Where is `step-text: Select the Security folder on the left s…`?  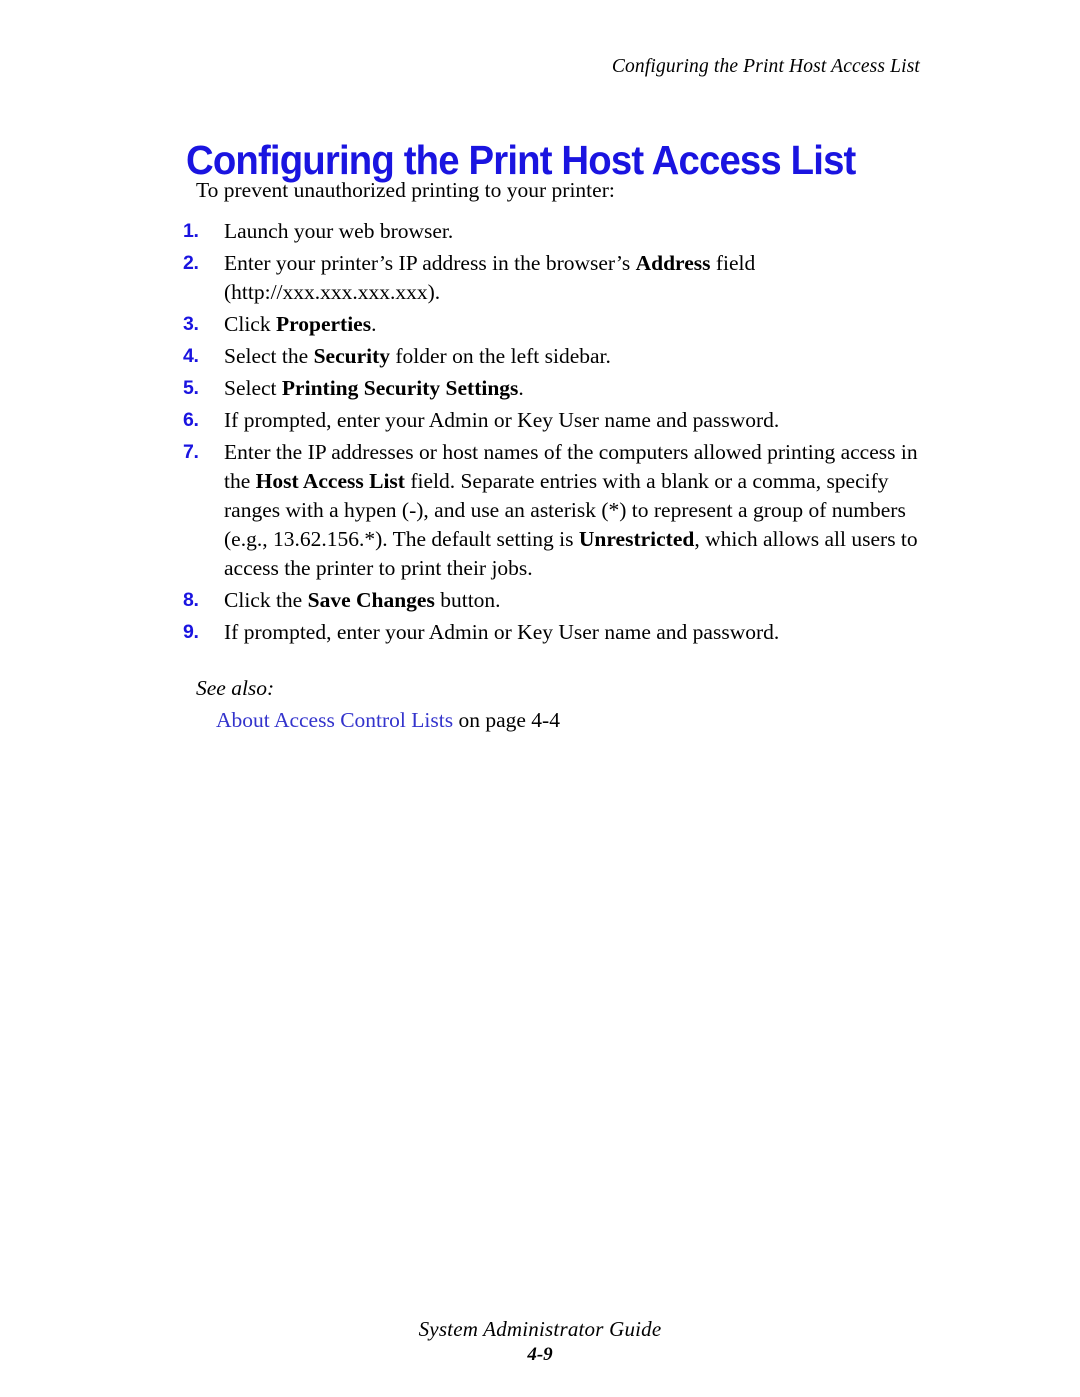
step-text: Select the Security folder on the left s… is located at coordinates (417, 356).